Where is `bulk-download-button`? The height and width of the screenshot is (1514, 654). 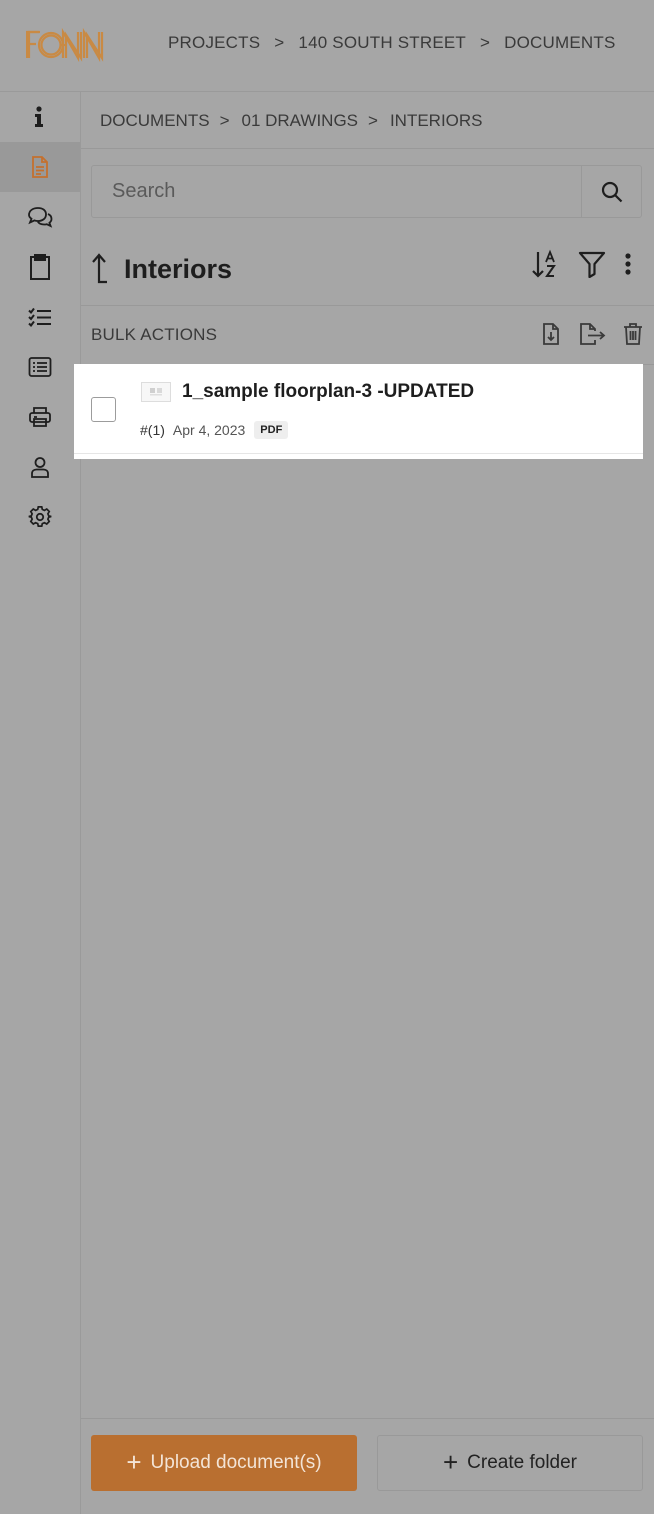
bulk-download-button is located at coordinates (551, 334).